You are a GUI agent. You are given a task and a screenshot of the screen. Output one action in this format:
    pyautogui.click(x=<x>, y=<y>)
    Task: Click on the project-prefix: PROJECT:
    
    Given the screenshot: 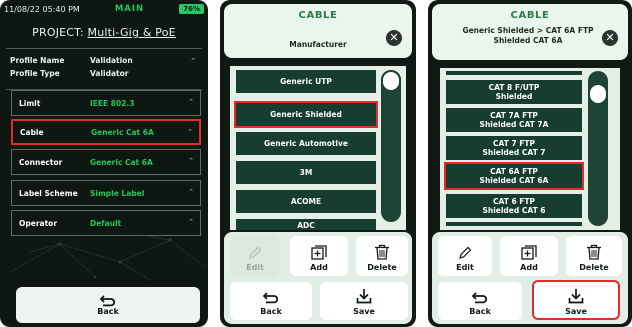 What is the action you would take?
    pyautogui.click(x=58, y=32)
    